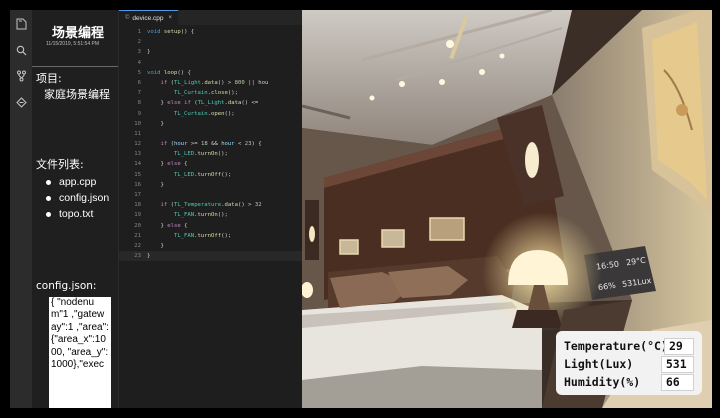  What do you see at coordinates (205, 93) in the screenshot?
I see `line-text: TL_Curtain.close();` at bounding box center [205, 93].